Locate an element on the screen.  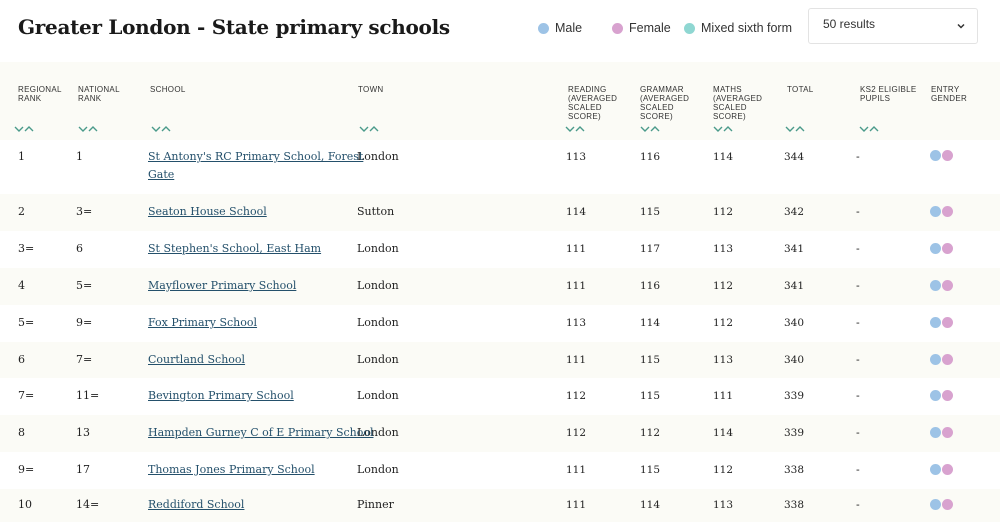
results-count-select: 50 results is located at coordinates (893, 26).